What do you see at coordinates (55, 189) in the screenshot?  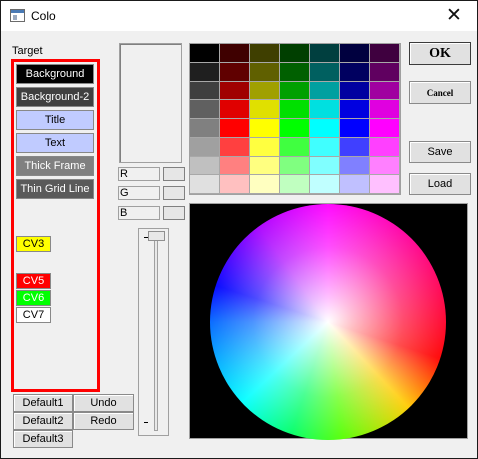 I see `target-item-thin-grid-line: Thin Grid Line` at bounding box center [55, 189].